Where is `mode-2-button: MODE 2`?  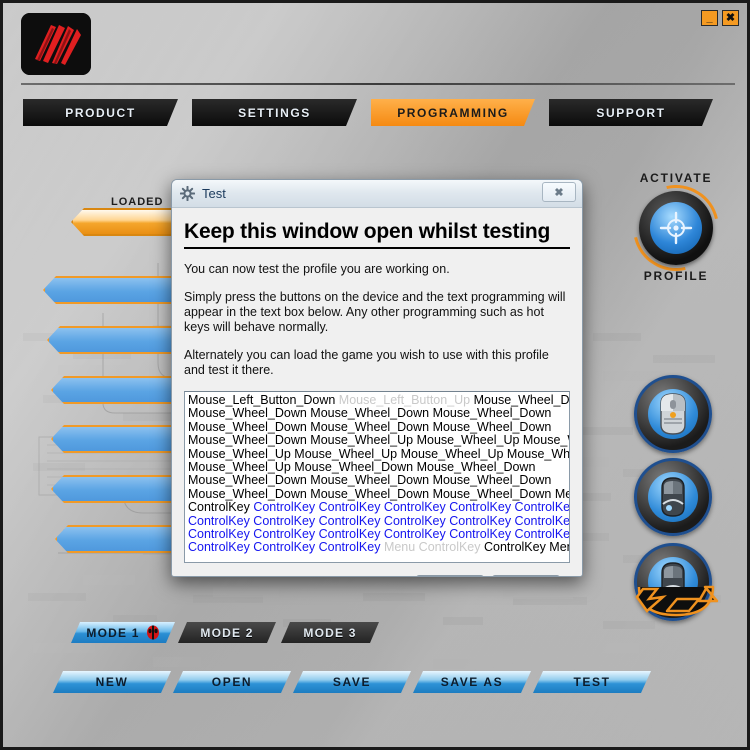
mode-2-button: MODE 2 is located at coordinates (227, 632).